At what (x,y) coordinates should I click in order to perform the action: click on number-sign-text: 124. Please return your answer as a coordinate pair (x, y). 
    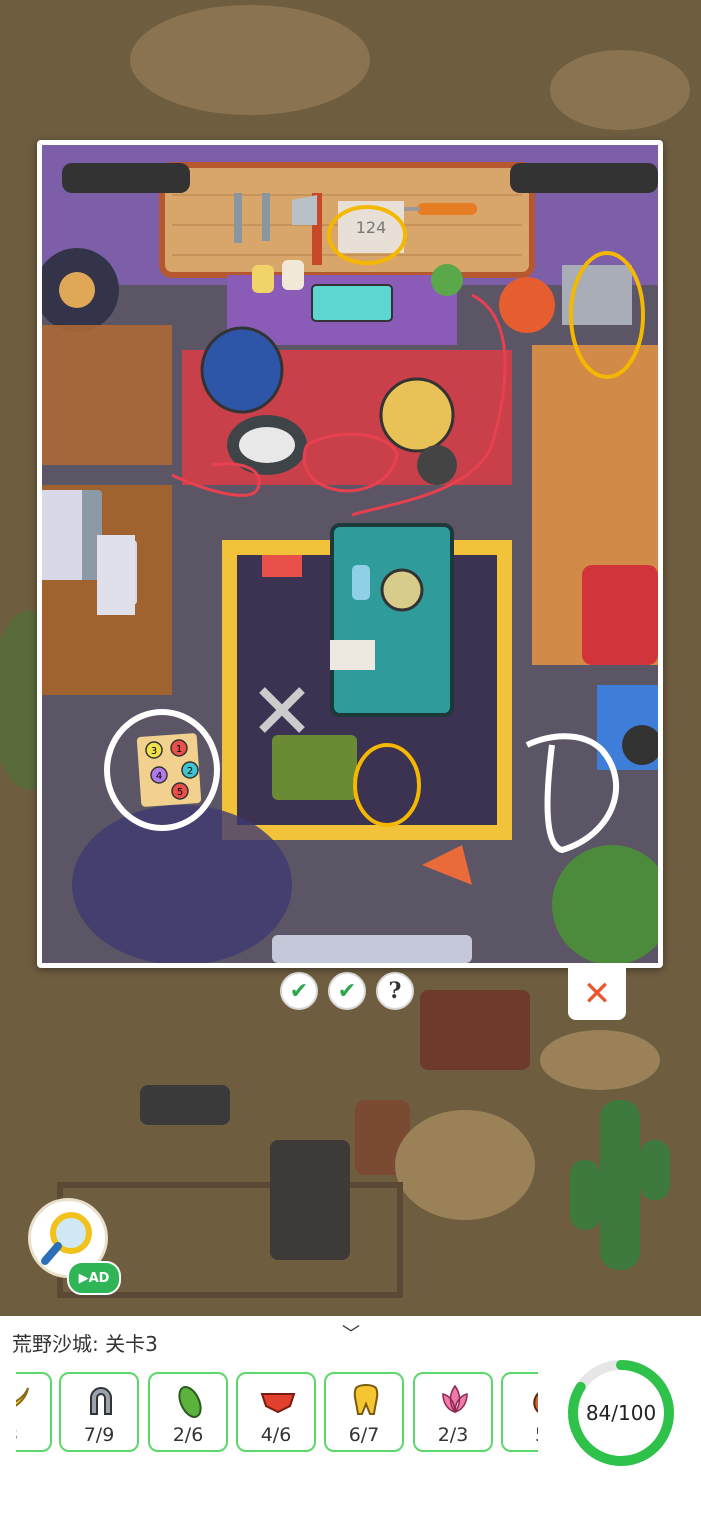
    Looking at the image, I should click on (371, 227).